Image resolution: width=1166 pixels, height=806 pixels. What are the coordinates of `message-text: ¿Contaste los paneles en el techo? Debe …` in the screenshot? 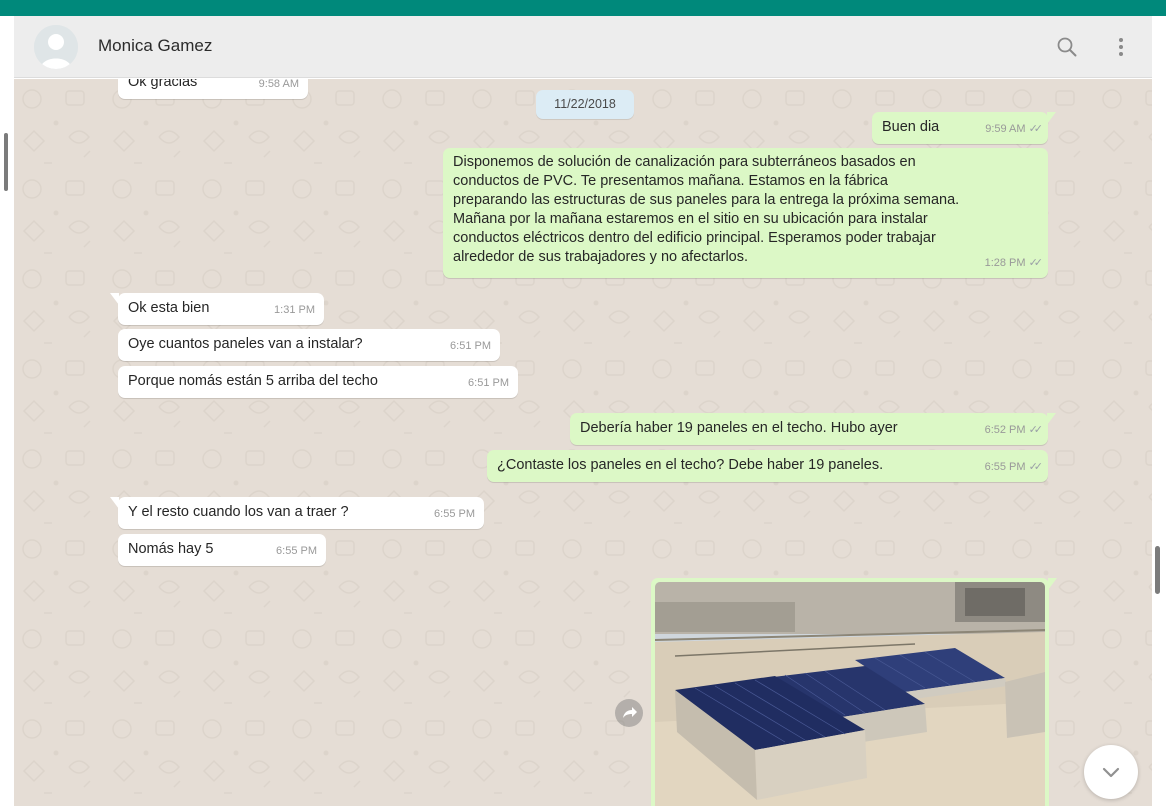 It's located at (690, 465).